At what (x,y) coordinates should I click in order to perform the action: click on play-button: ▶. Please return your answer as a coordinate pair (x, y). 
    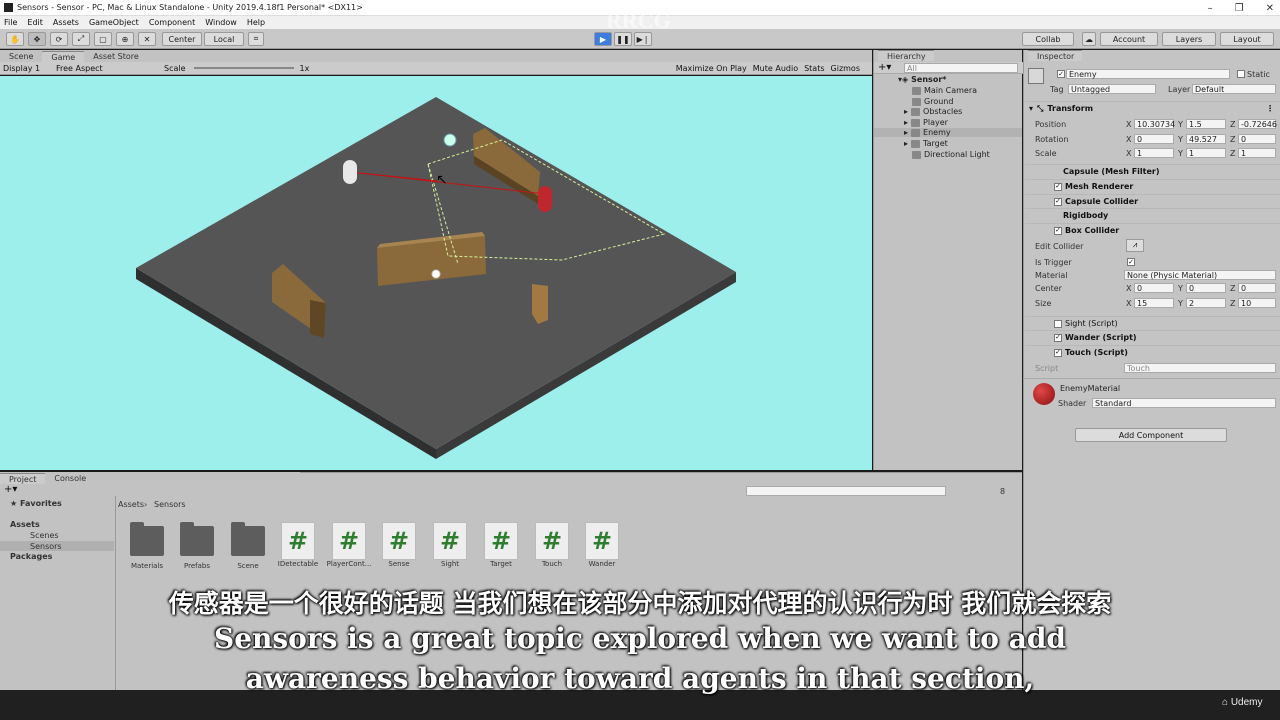
    Looking at the image, I should click on (603, 39).